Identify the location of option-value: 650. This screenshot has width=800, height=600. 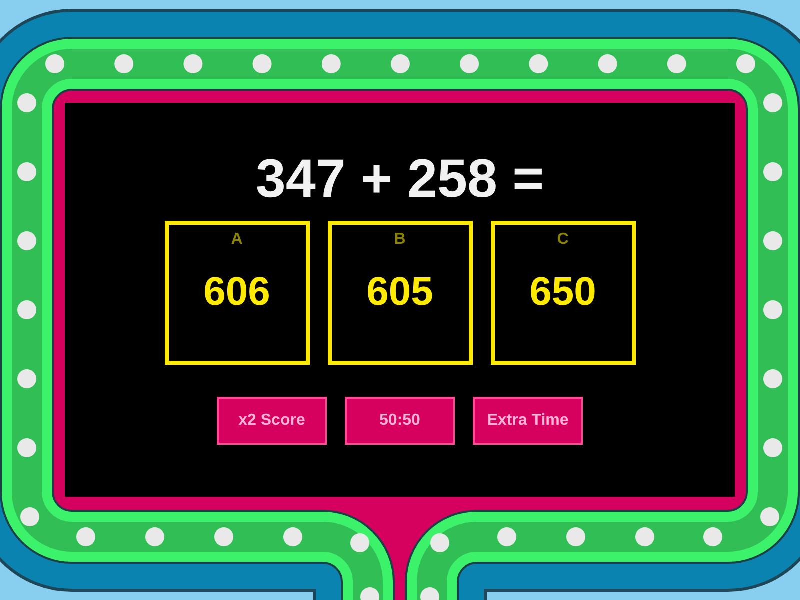
(563, 292).